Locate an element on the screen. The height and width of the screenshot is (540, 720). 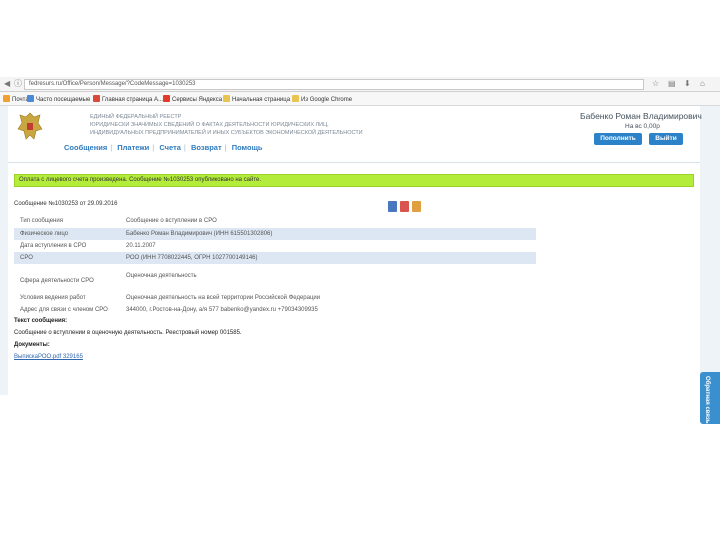
home-icon: ⌂ is located at coordinates (702, 84).